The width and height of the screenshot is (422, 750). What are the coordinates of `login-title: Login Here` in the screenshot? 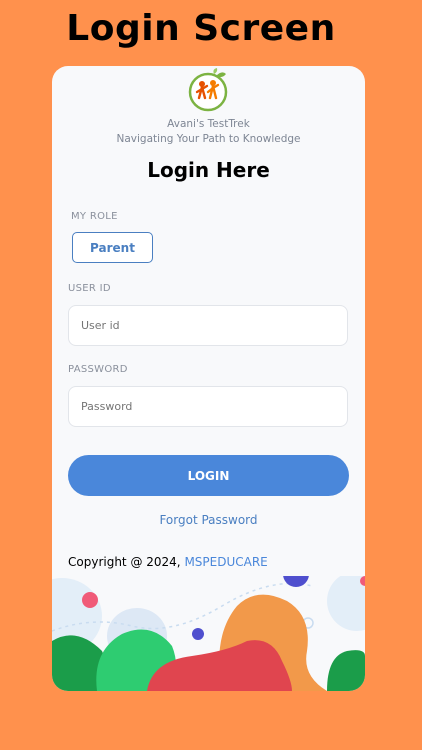 It's located at (208, 170).